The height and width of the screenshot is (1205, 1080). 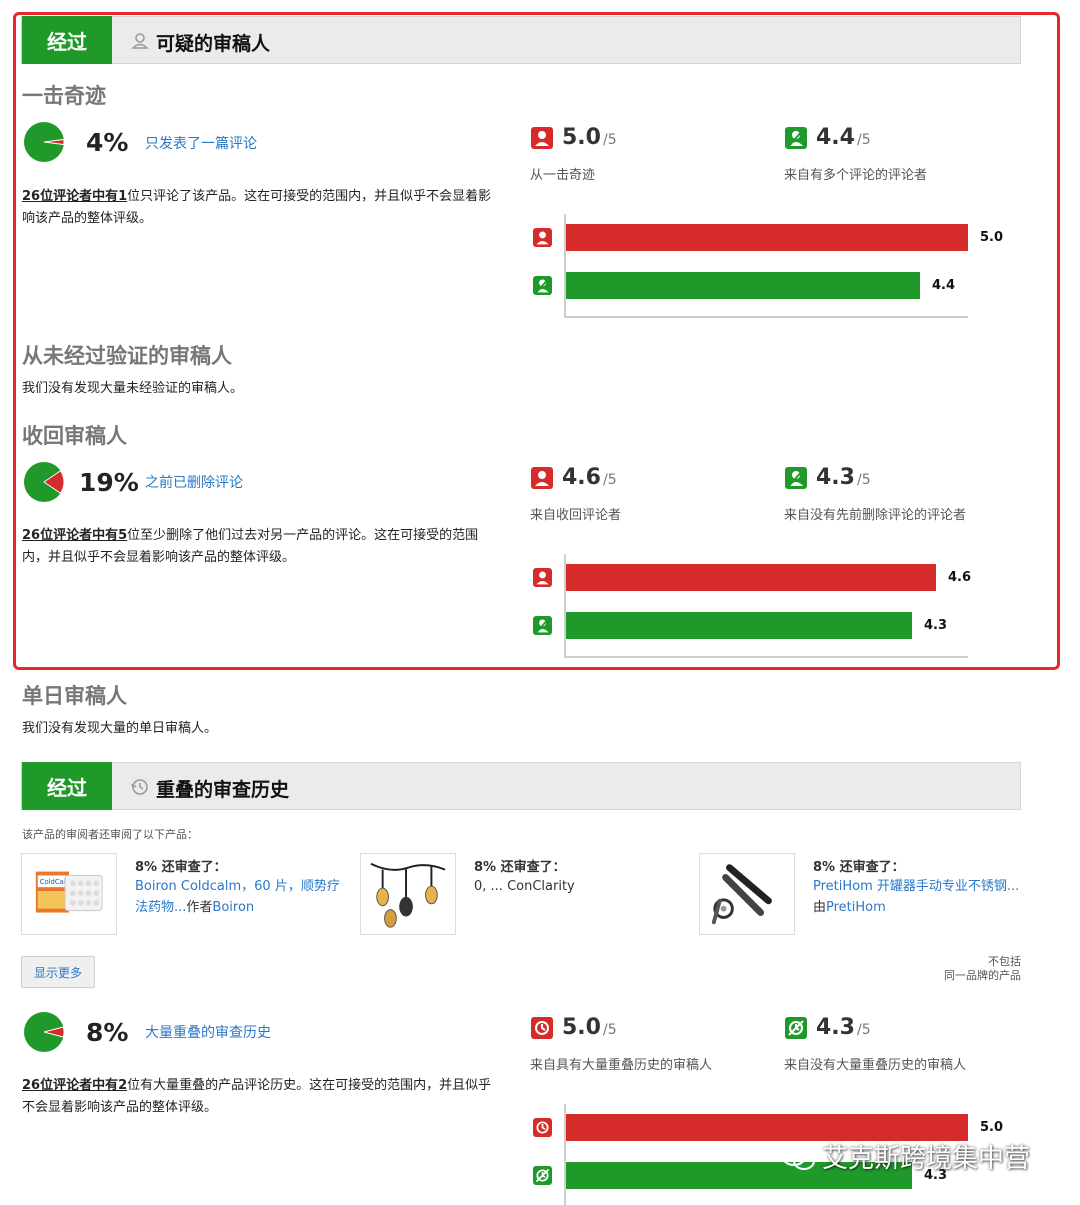 What do you see at coordinates (581, 477) in the screenshot?
I see `takeback-score-a: 4.6` at bounding box center [581, 477].